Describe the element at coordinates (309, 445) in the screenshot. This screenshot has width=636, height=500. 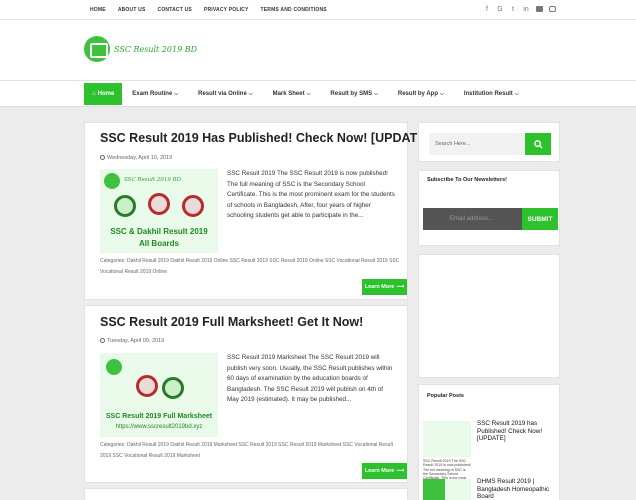
I see `category-link: SSC Result 2019 Marksheet` at that location.